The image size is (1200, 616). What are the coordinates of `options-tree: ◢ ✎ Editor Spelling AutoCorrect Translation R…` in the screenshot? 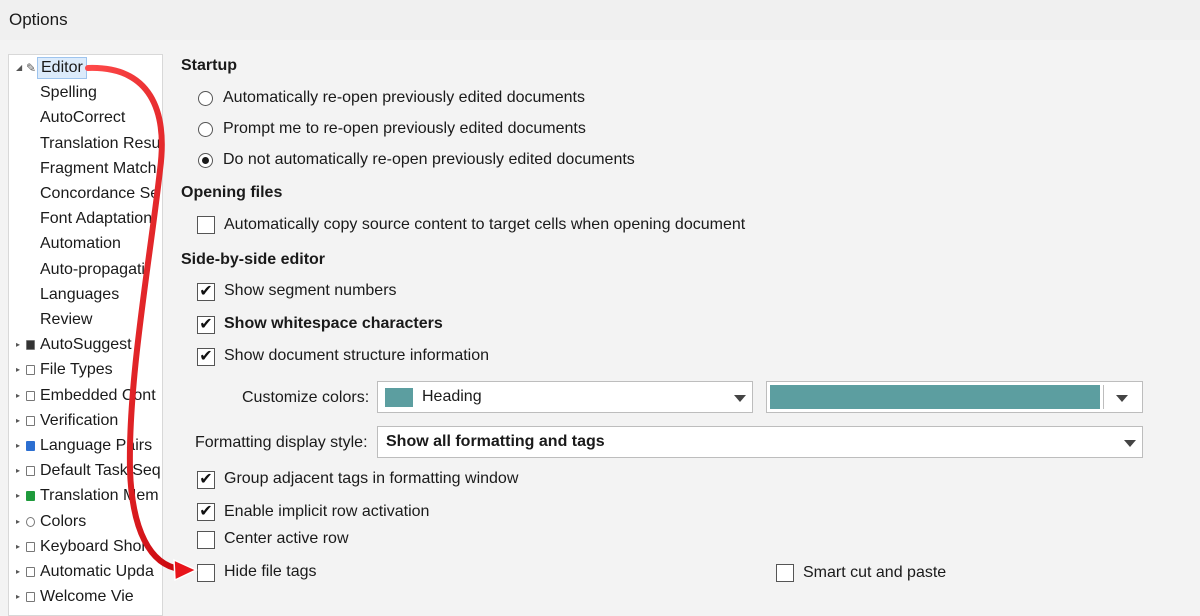 It's located at (85, 335).